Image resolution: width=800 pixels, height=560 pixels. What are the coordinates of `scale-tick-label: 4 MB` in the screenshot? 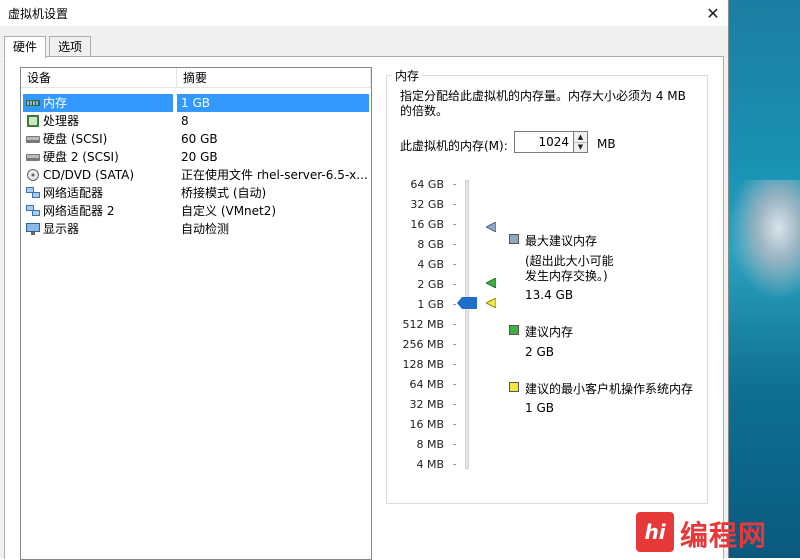 It's located at (430, 464).